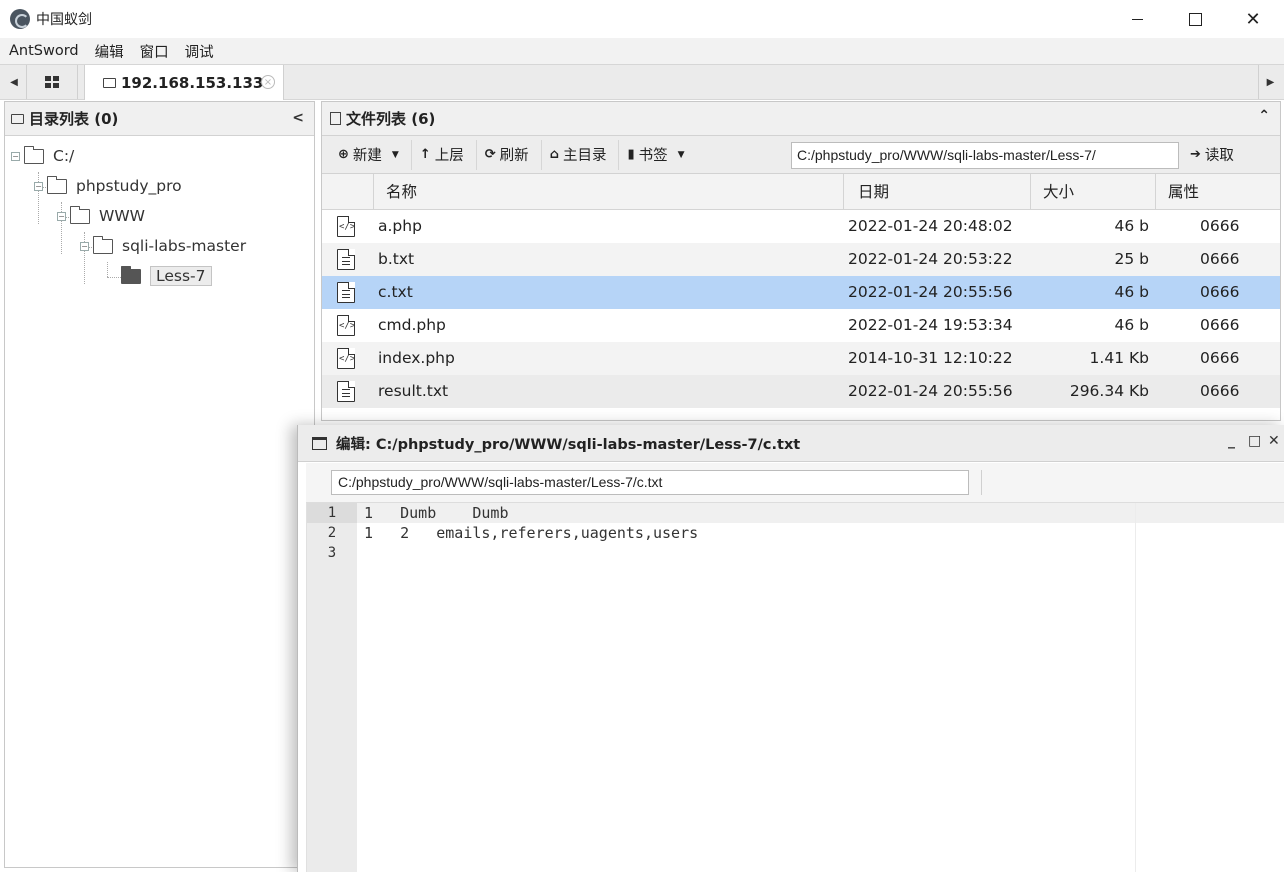 Image resolution: width=1284 pixels, height=872 pixels. Describe the element at coordinates (367, 156) in the screenshot. I see `new-label: 新建` at that location.